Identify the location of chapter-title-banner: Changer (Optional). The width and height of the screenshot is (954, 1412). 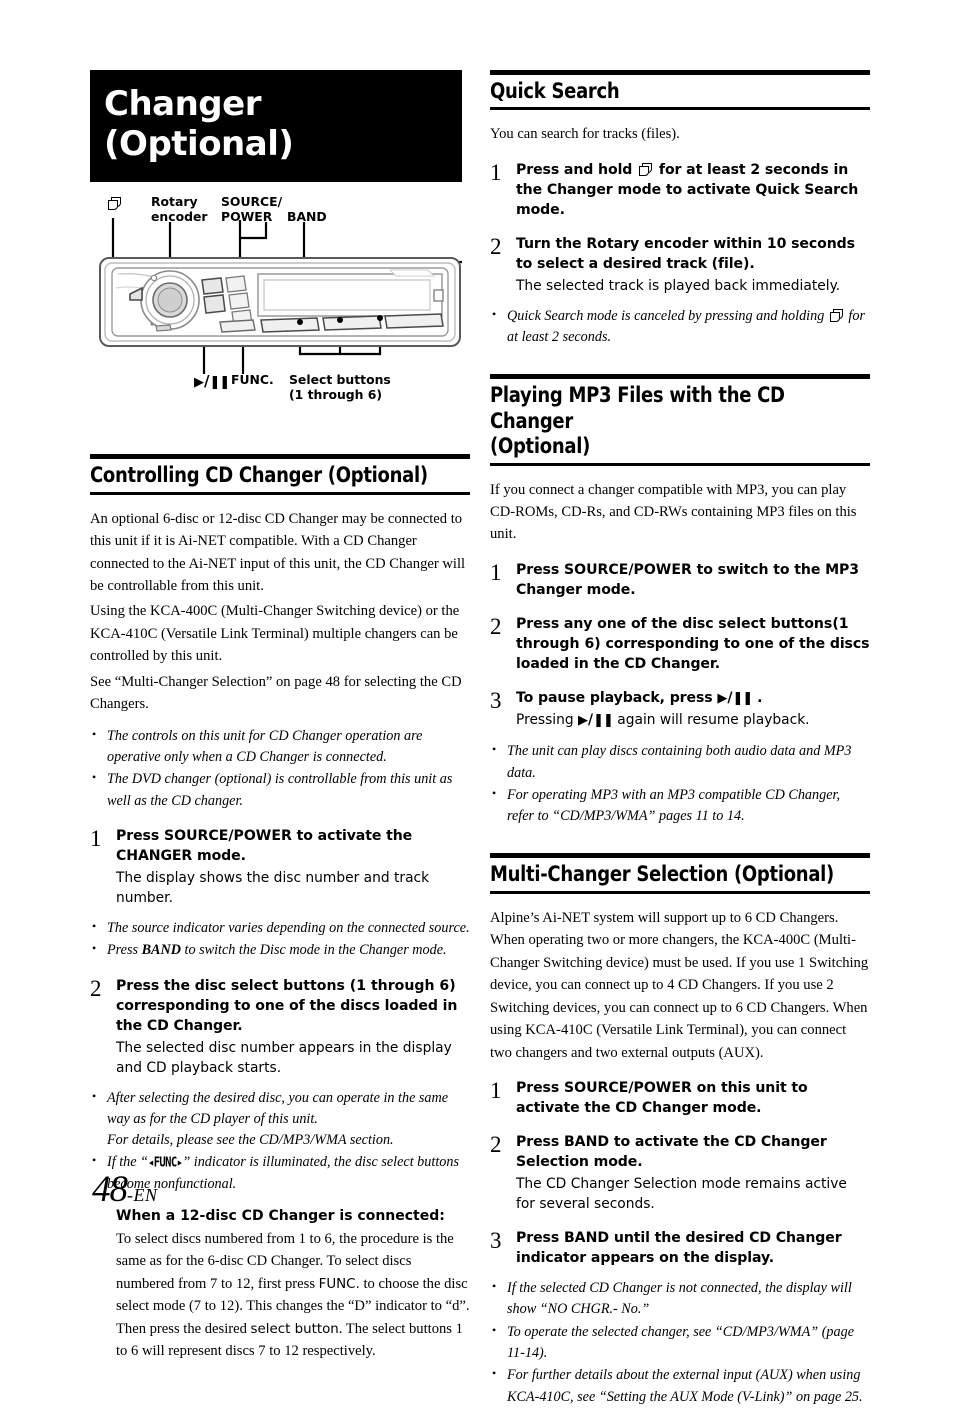
(276, 126).